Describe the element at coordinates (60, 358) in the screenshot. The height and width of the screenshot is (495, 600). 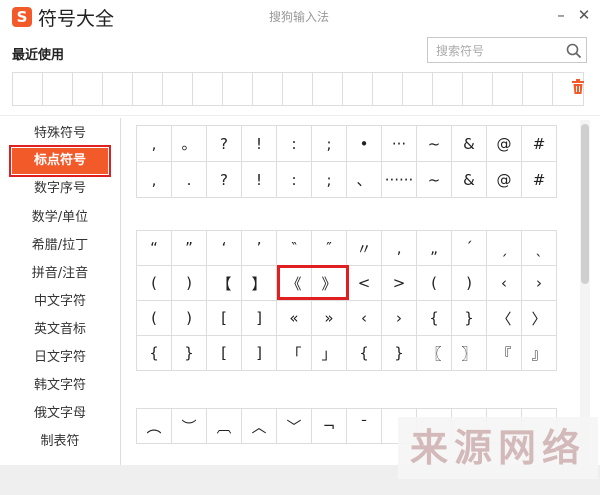
I see `sidebar-item-8: 日文字符` at that location.